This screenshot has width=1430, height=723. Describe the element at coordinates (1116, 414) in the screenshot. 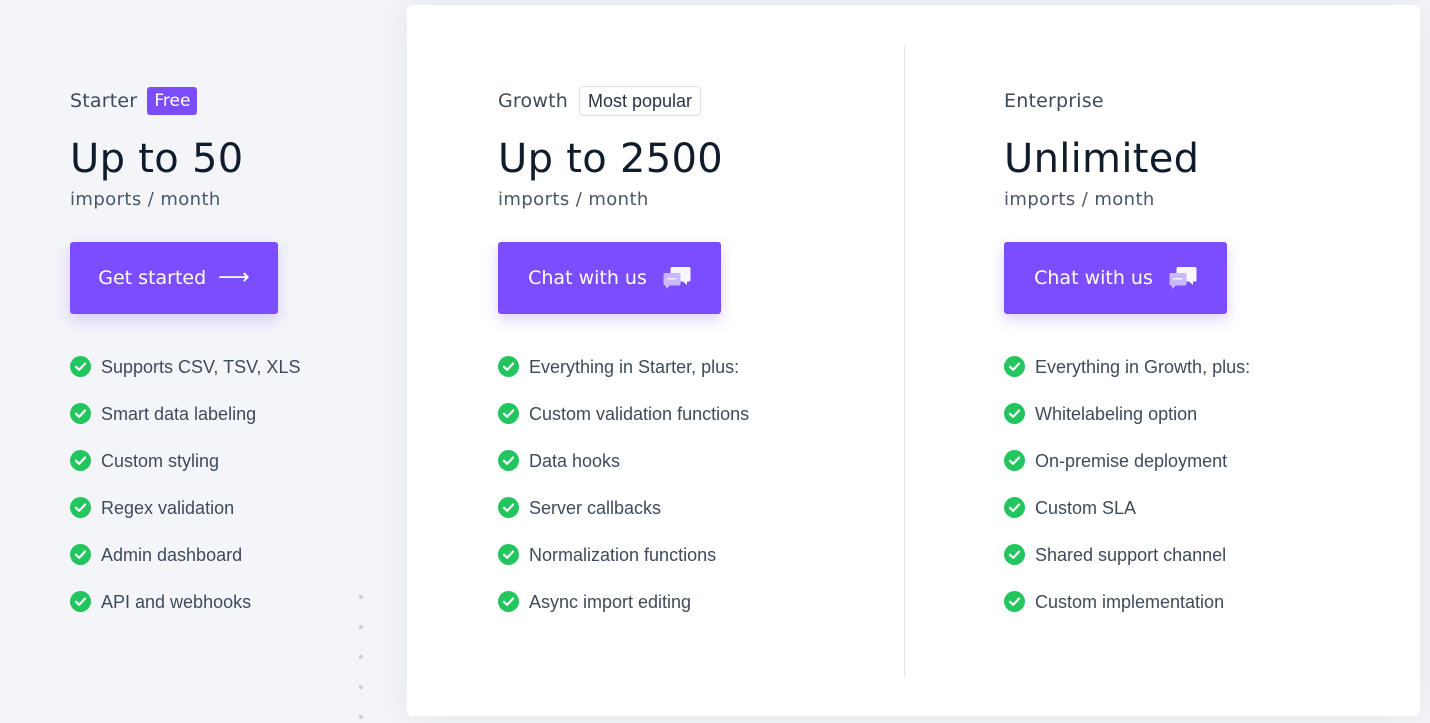

I see `feature-text: Whitelabeling option` at that location.